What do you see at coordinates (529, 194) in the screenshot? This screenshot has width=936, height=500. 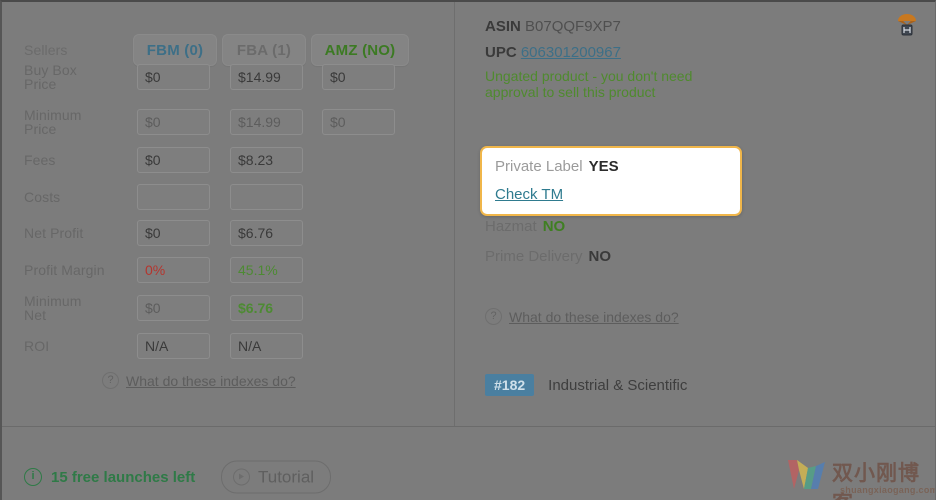 I see `check-tm-link: Check TM` at bounding box center [529, 194].